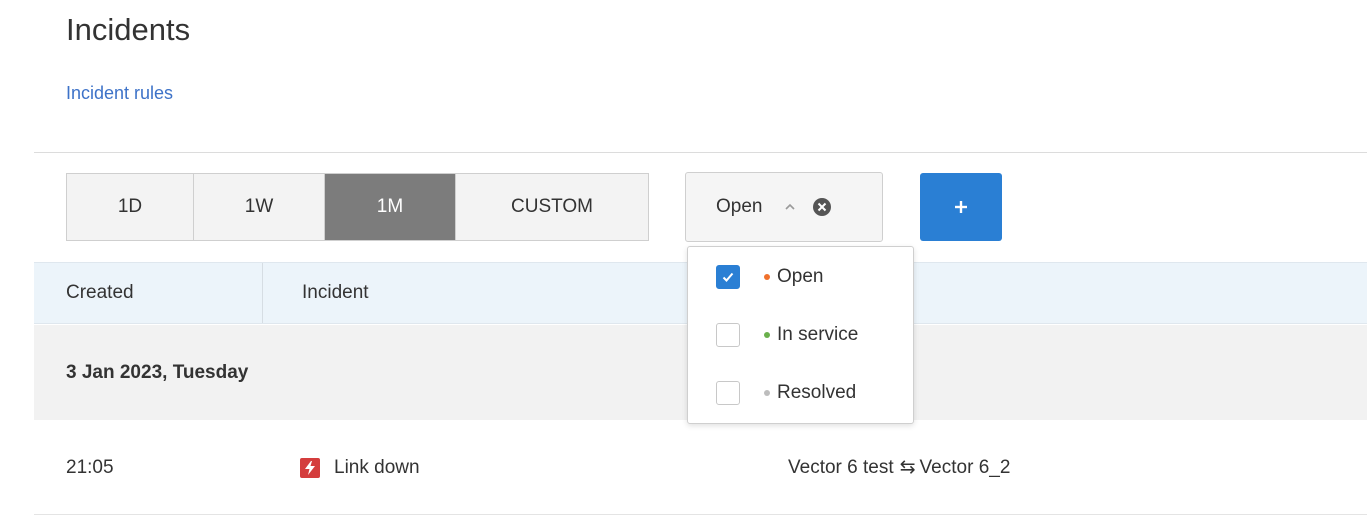  I want to click on checkmark-icon, so click(728, 277).